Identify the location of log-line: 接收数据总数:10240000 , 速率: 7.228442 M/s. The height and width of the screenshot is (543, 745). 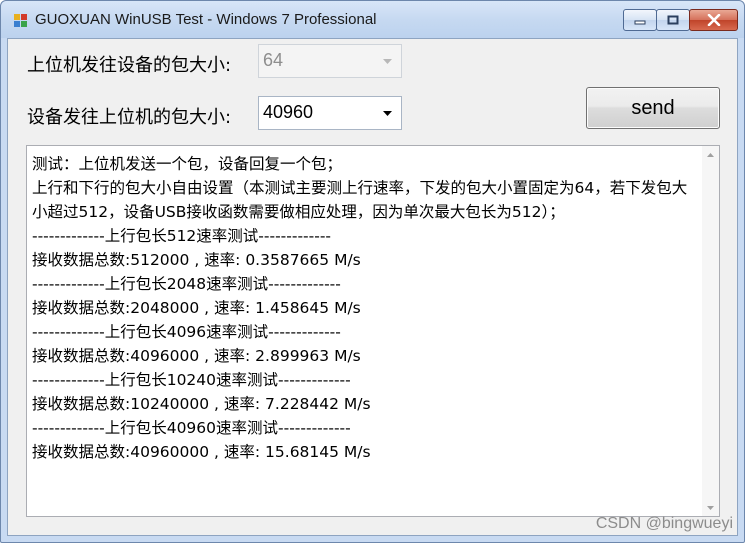
(201, 404).